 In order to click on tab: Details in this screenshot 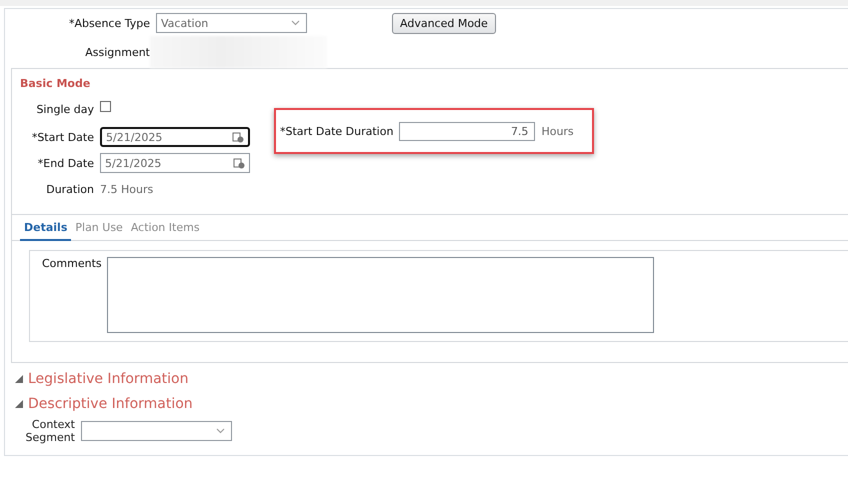, I will do `click(46, 231)`.